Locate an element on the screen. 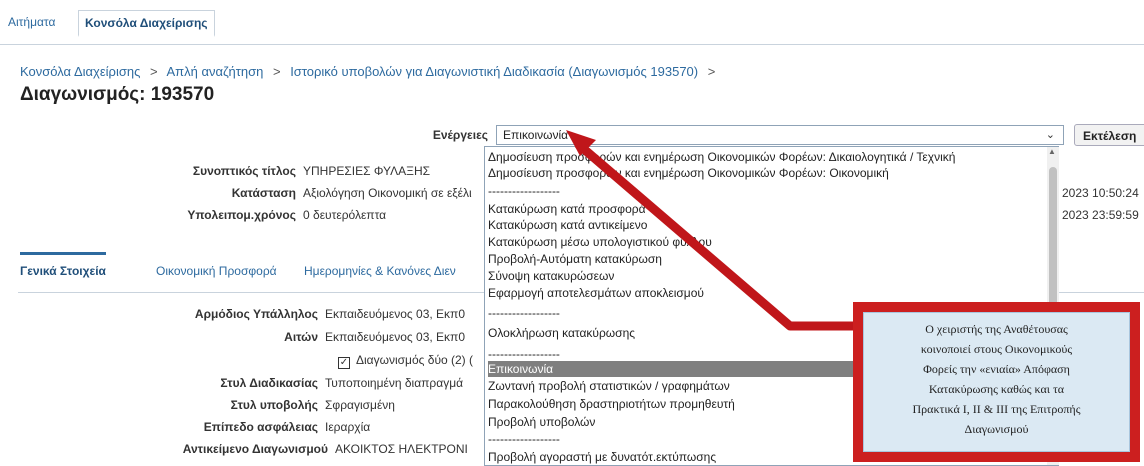 The image size is (1144, 466). callout-line: Φορείς την «ενιαία» Απόφαση is located at coordinates (996, 369).